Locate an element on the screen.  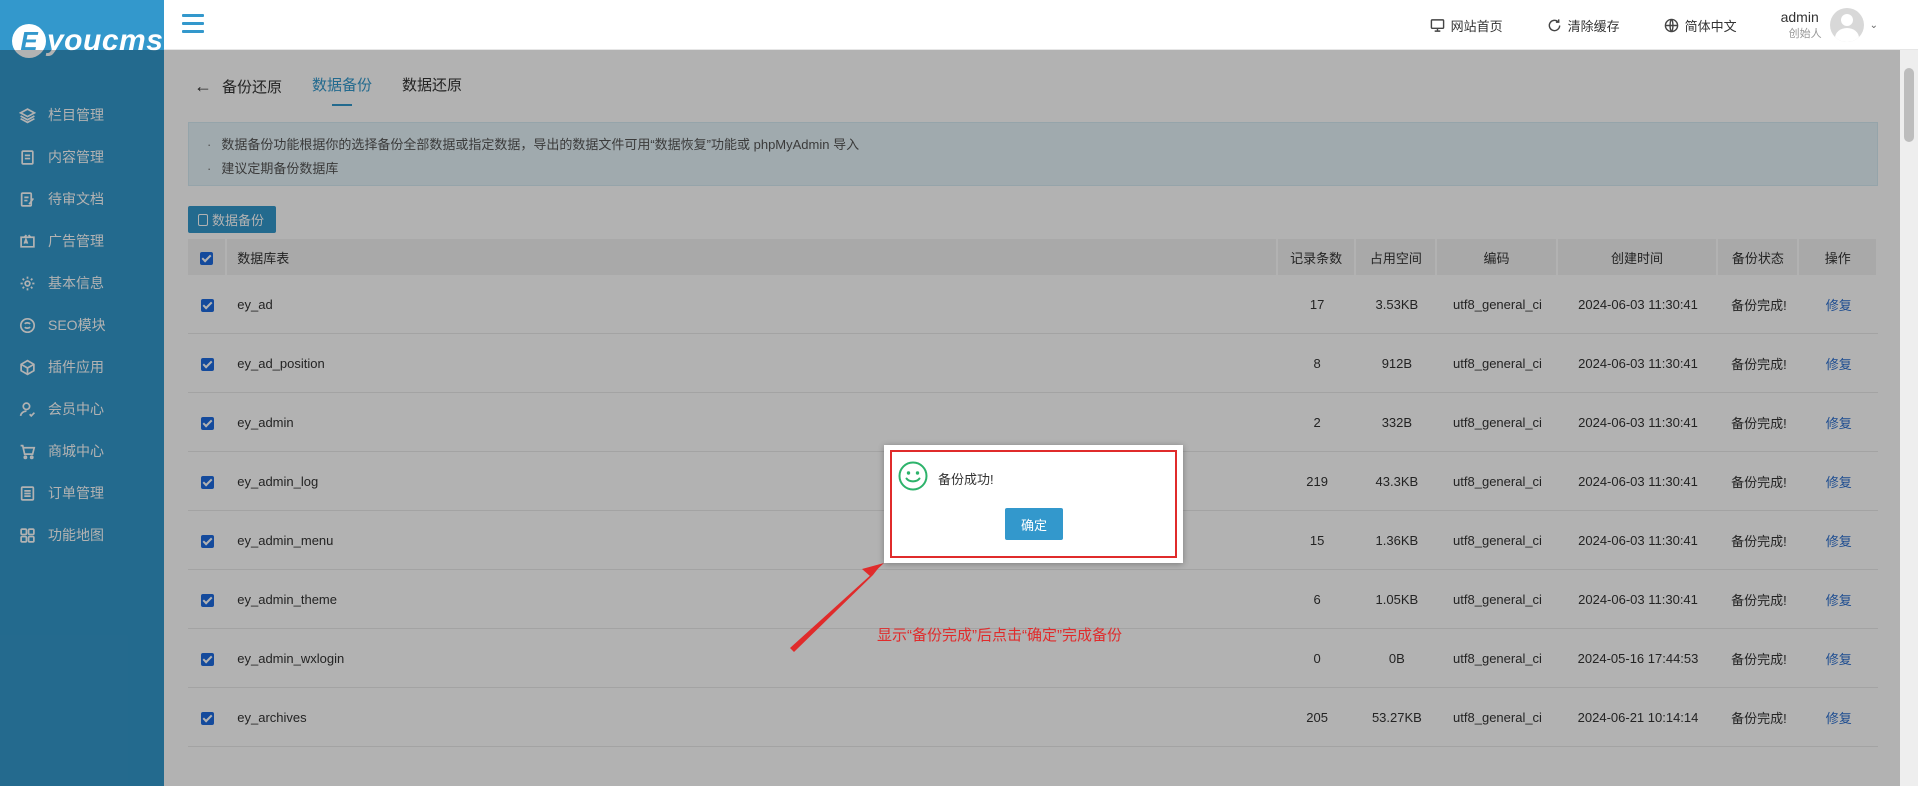
scrollbar-thumb is located at coordinates (1909, 105).